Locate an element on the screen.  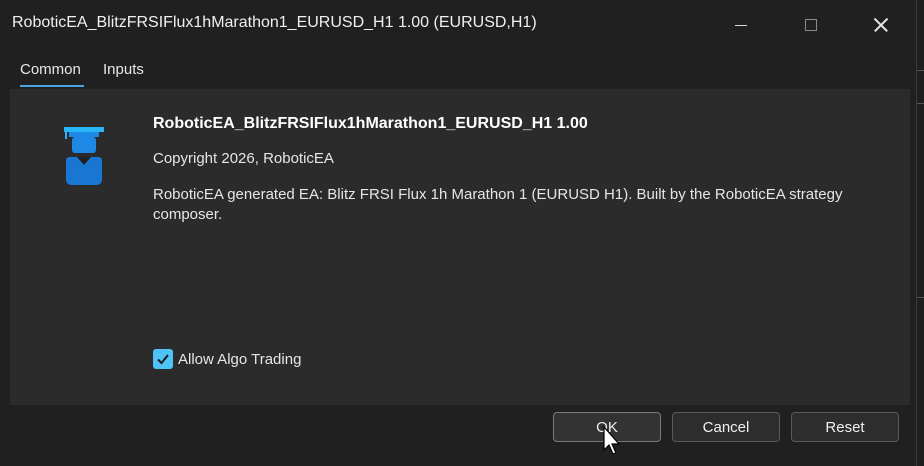
reset-button: Reset is located at coordinates (845, 427).